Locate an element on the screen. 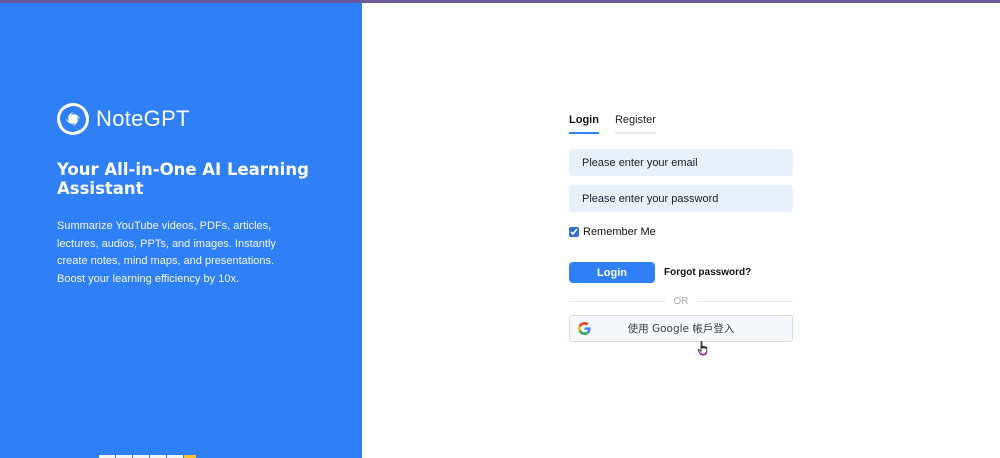 Image resolution: width=1000 pixels, height=458 pixels. hand-pointer-cursor-icon is located at coordinates (702, 348).